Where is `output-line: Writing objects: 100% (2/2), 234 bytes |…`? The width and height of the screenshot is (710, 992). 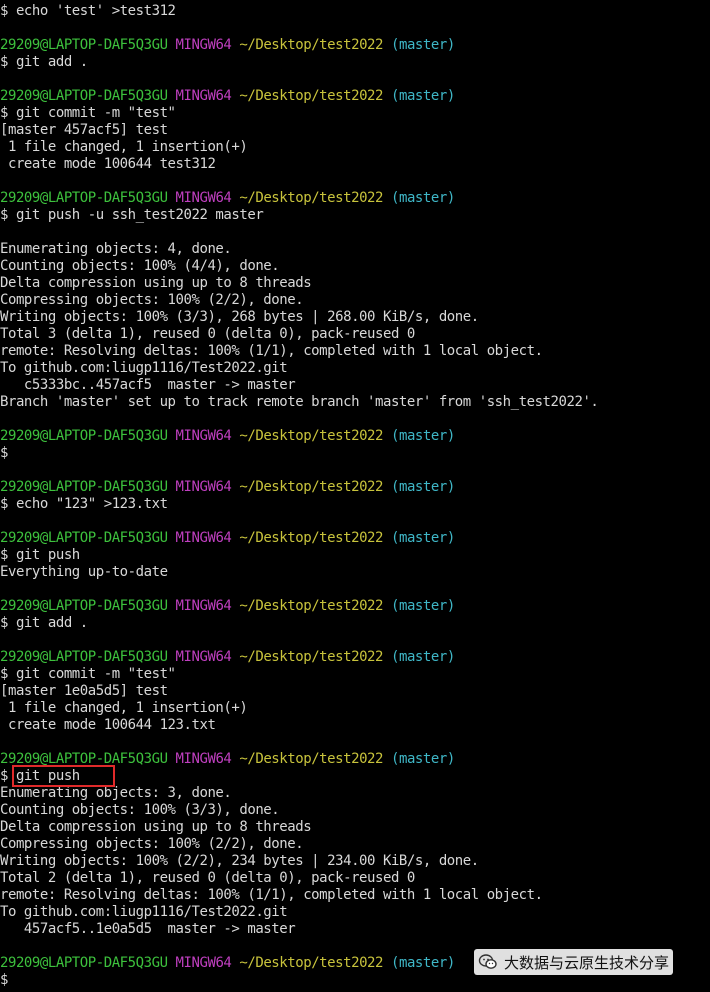 output-line: Writing objects: 100% (2/2), 234 bytes |… is located at coordinates (239, 861).